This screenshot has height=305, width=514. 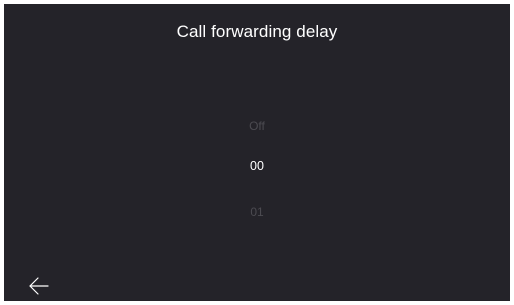 I want to click on back-button, so click(x=42, y=288).